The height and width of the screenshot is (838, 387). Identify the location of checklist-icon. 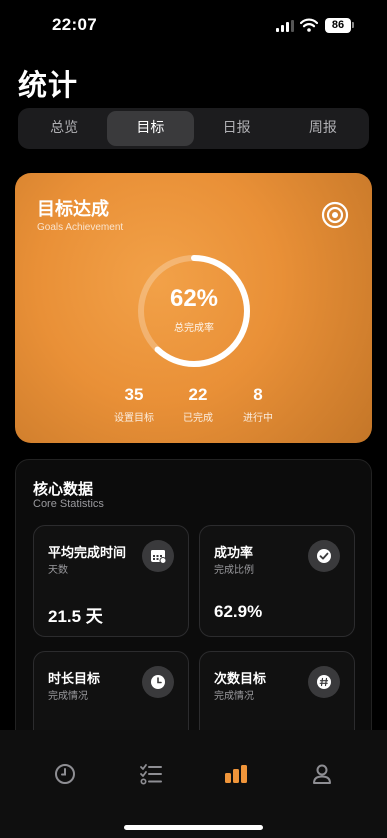
(151, 774).